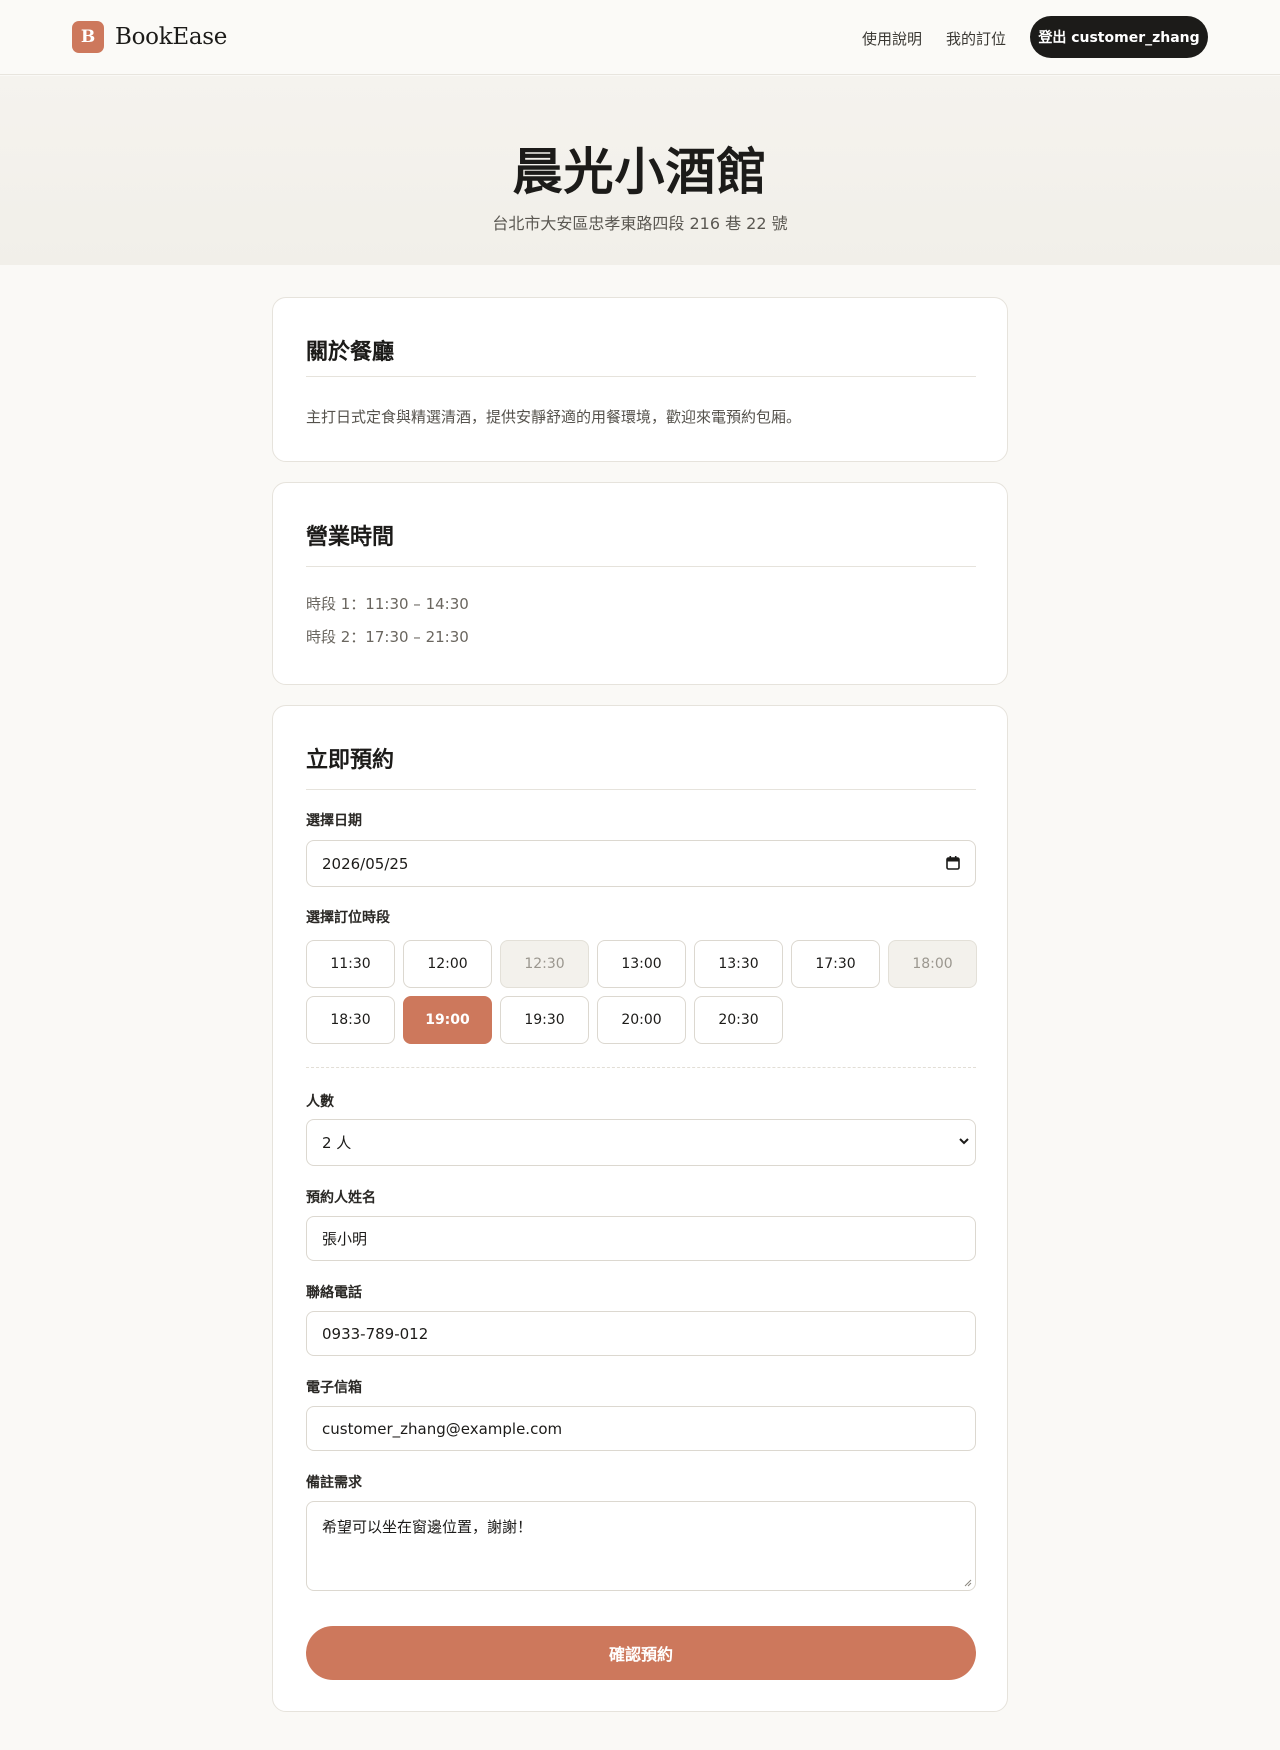 This screenshot has height=1750, width=1280. I want to click on time-slot-1300: 13:00, so click(641, 964).